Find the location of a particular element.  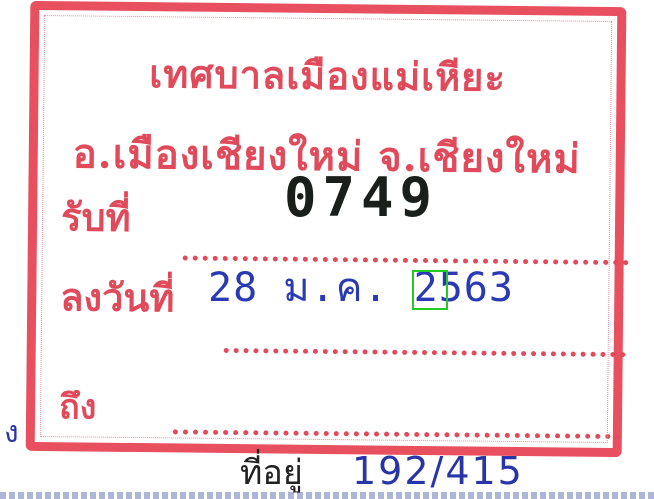

bottom-dotted-edge is located at coordinates (327, 495).